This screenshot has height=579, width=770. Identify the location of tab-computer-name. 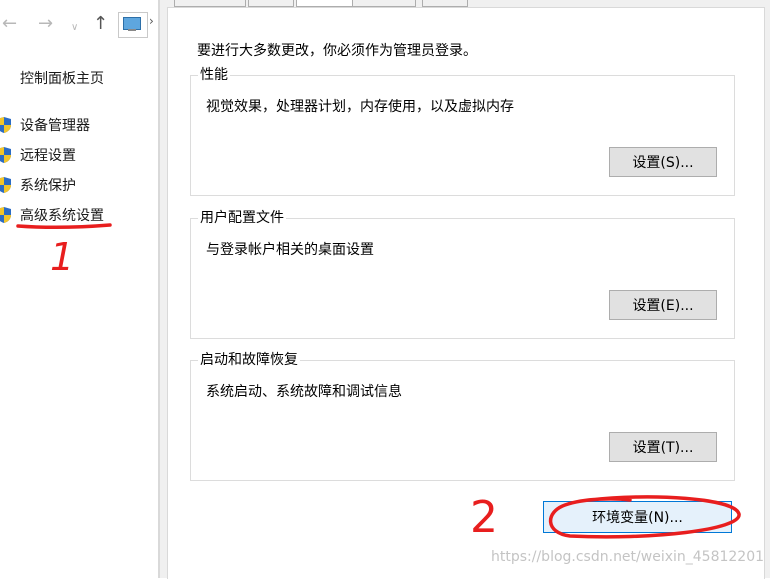
(210, 3).